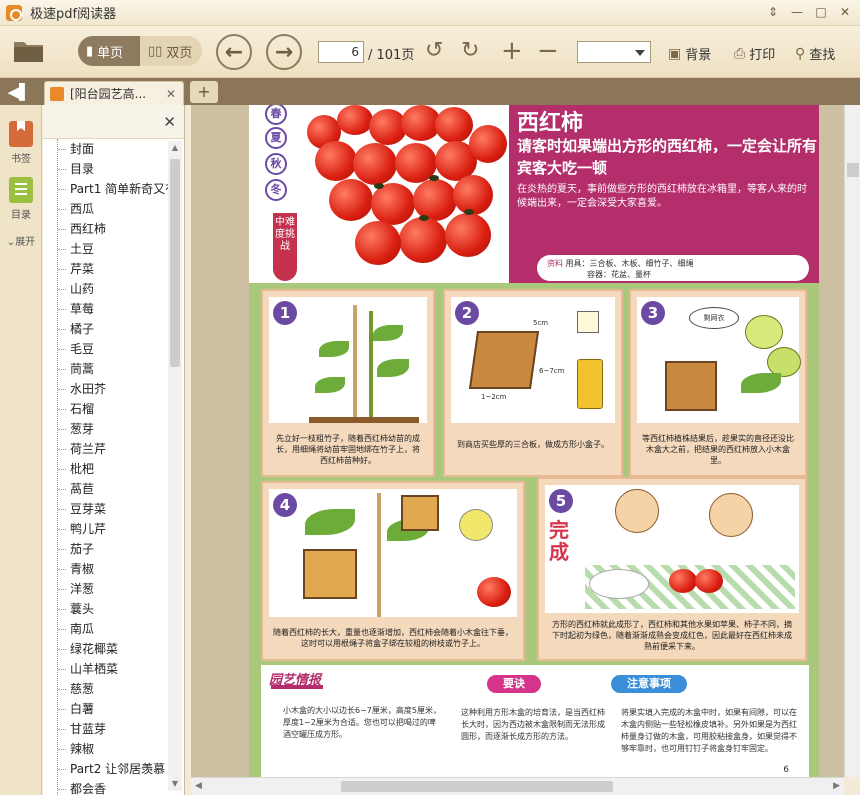 Image resolution: width=860 pixels, height=795 pixels. What do you see at coordinates (175, 784) in the screenshot?
I see `scroll-down-icon: ▼` at bounding box center [175, 784].